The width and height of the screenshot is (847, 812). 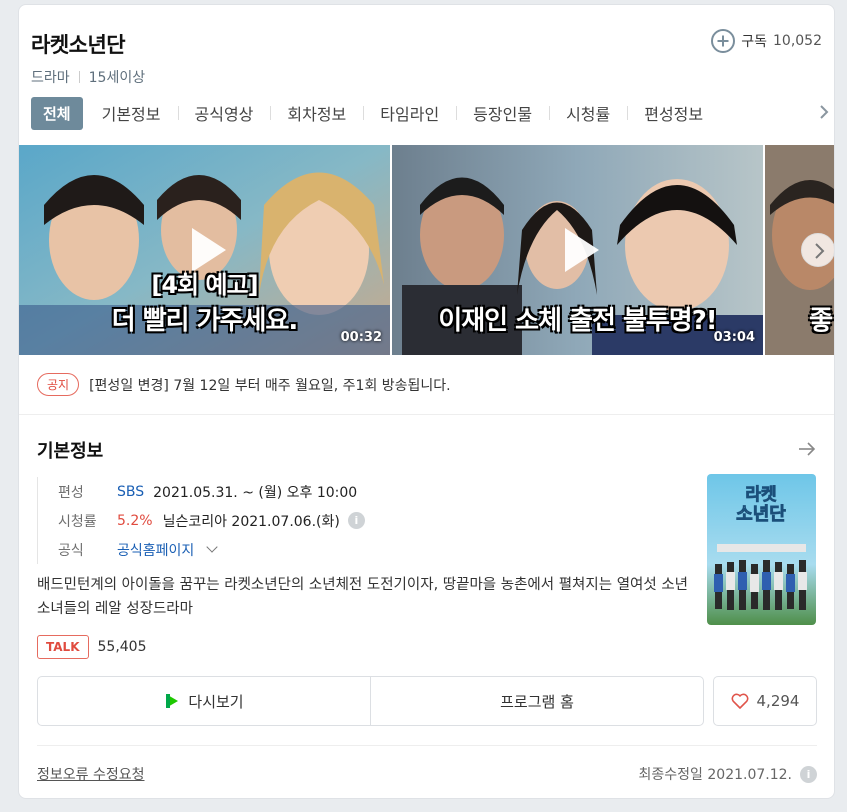 I want to click on program-poster: 라켓 소년단, so click(x=761, y=549).